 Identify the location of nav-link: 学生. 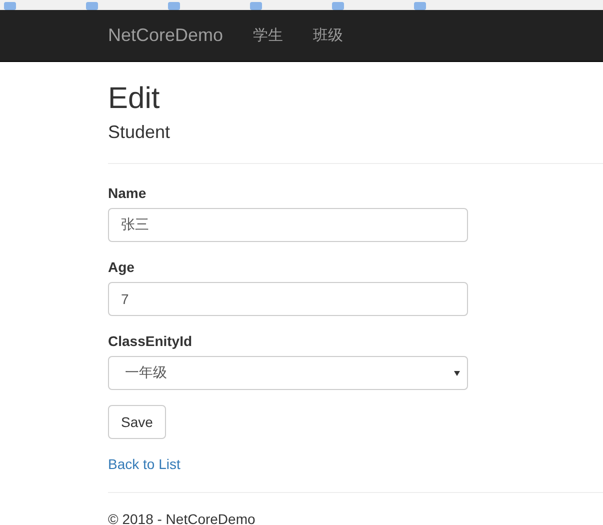
(268, 35).